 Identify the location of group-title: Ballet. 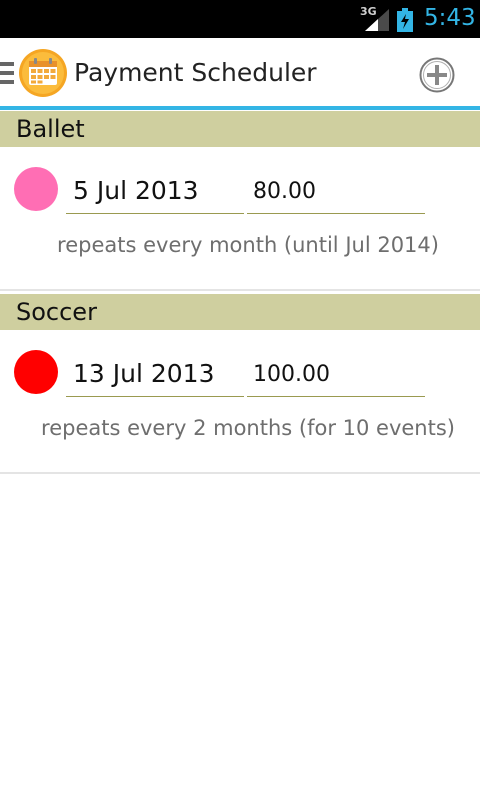
(50, 129).